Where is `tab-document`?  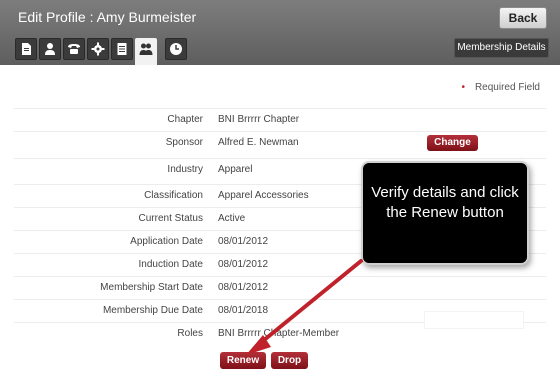 tab-document is located at coordinates (26, 49).